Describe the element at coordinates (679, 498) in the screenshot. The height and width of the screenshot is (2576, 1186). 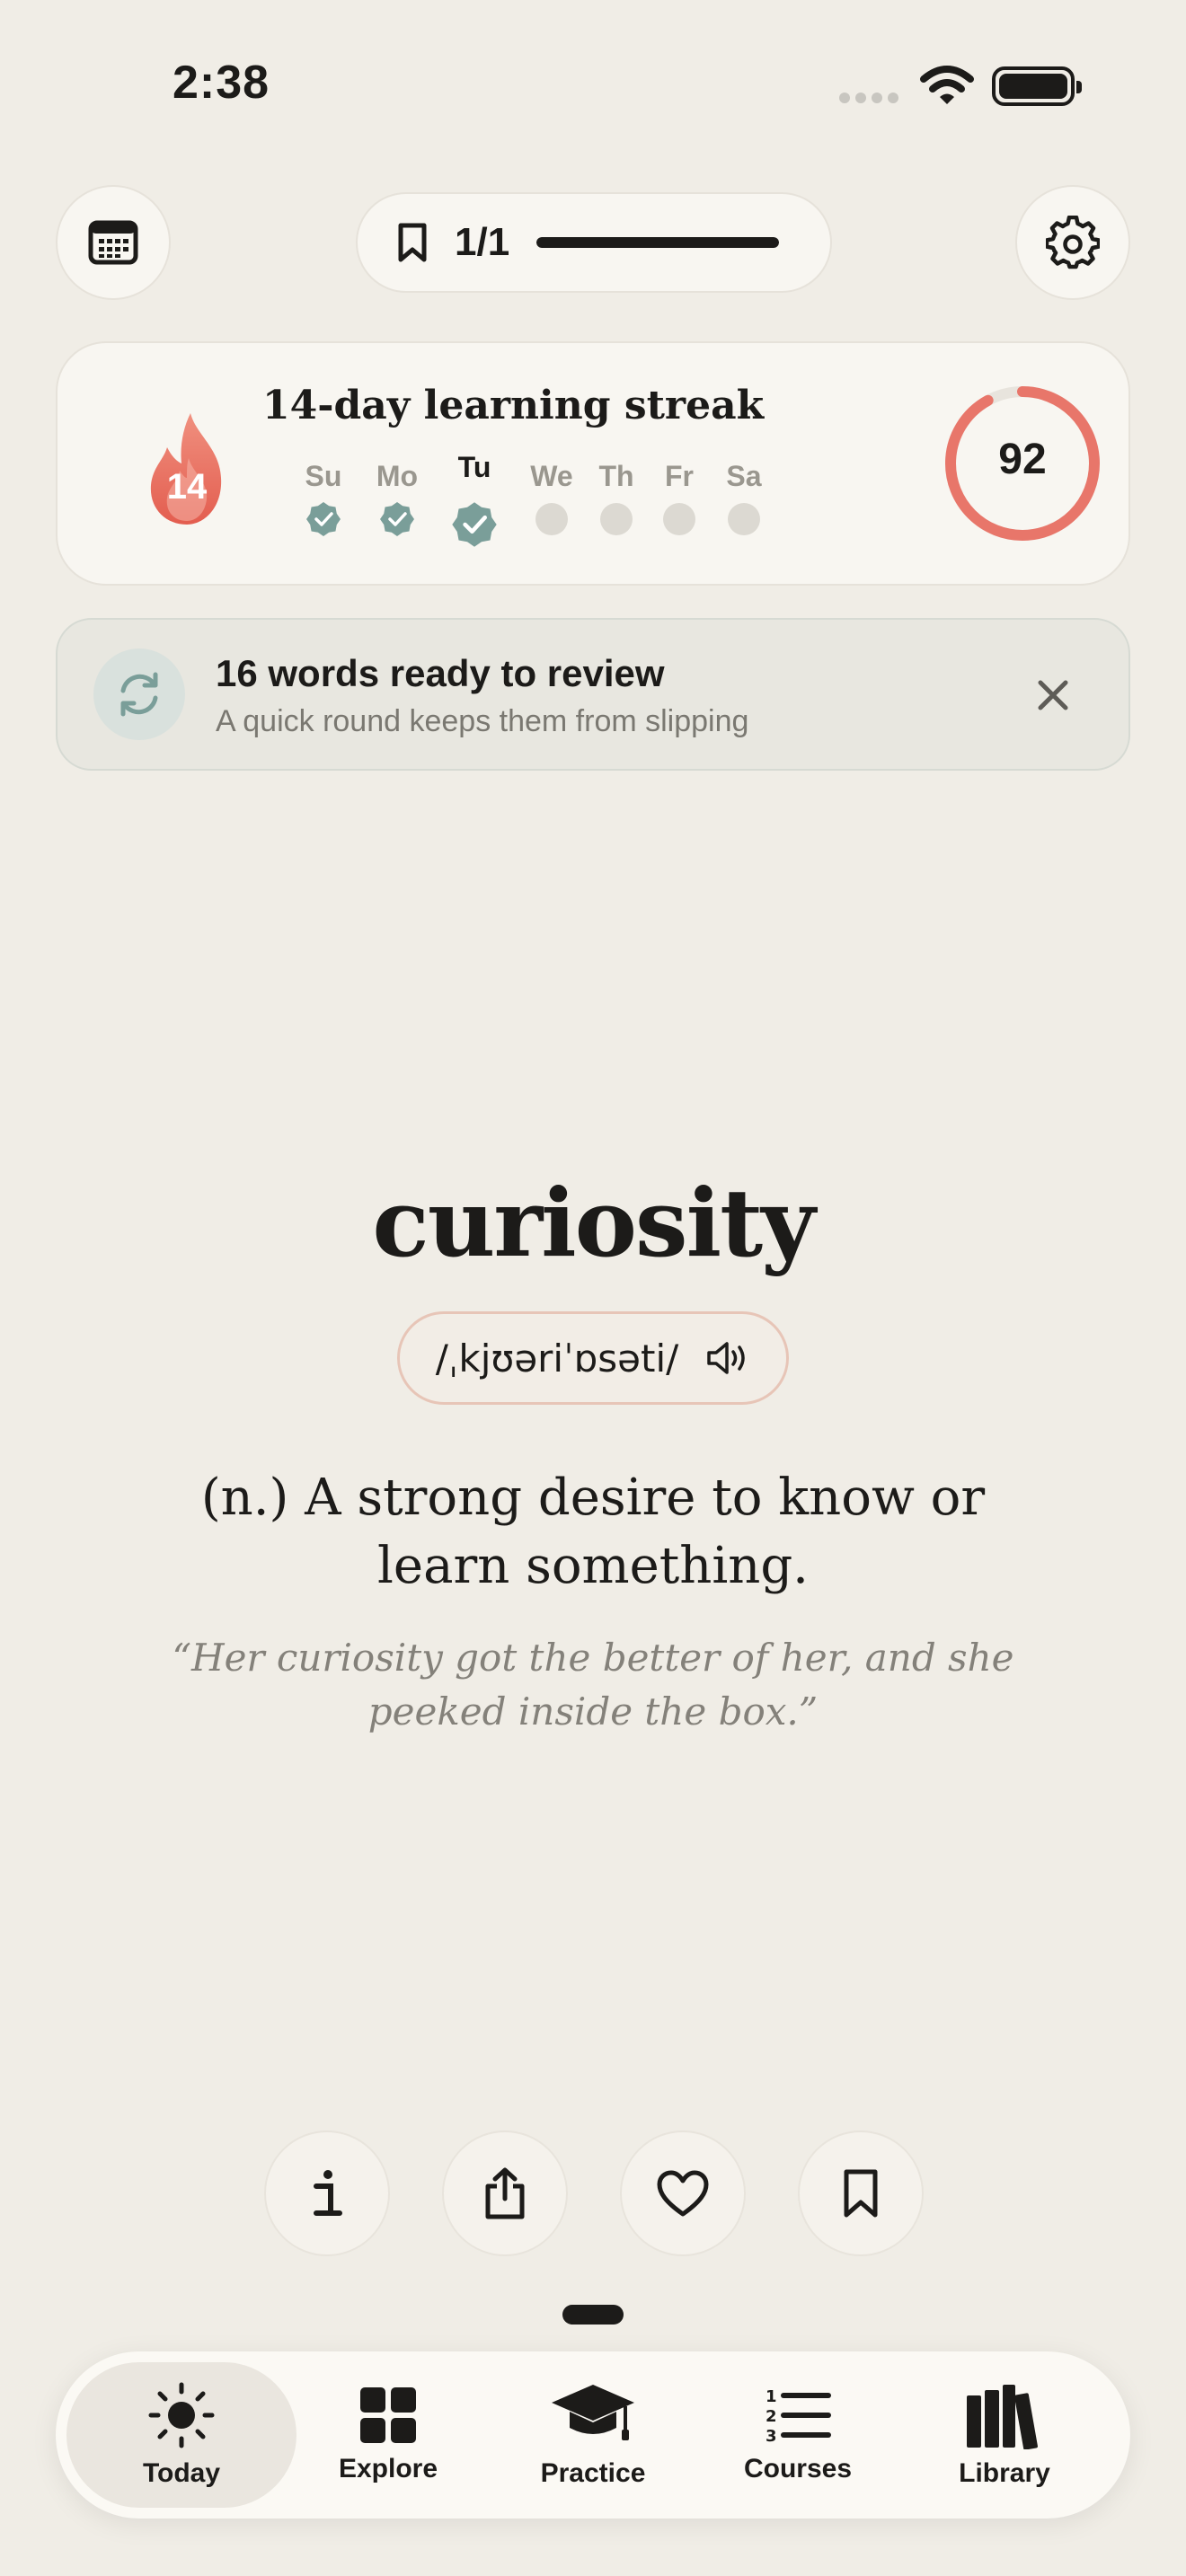
I see `day-fr: Fr` at that location.